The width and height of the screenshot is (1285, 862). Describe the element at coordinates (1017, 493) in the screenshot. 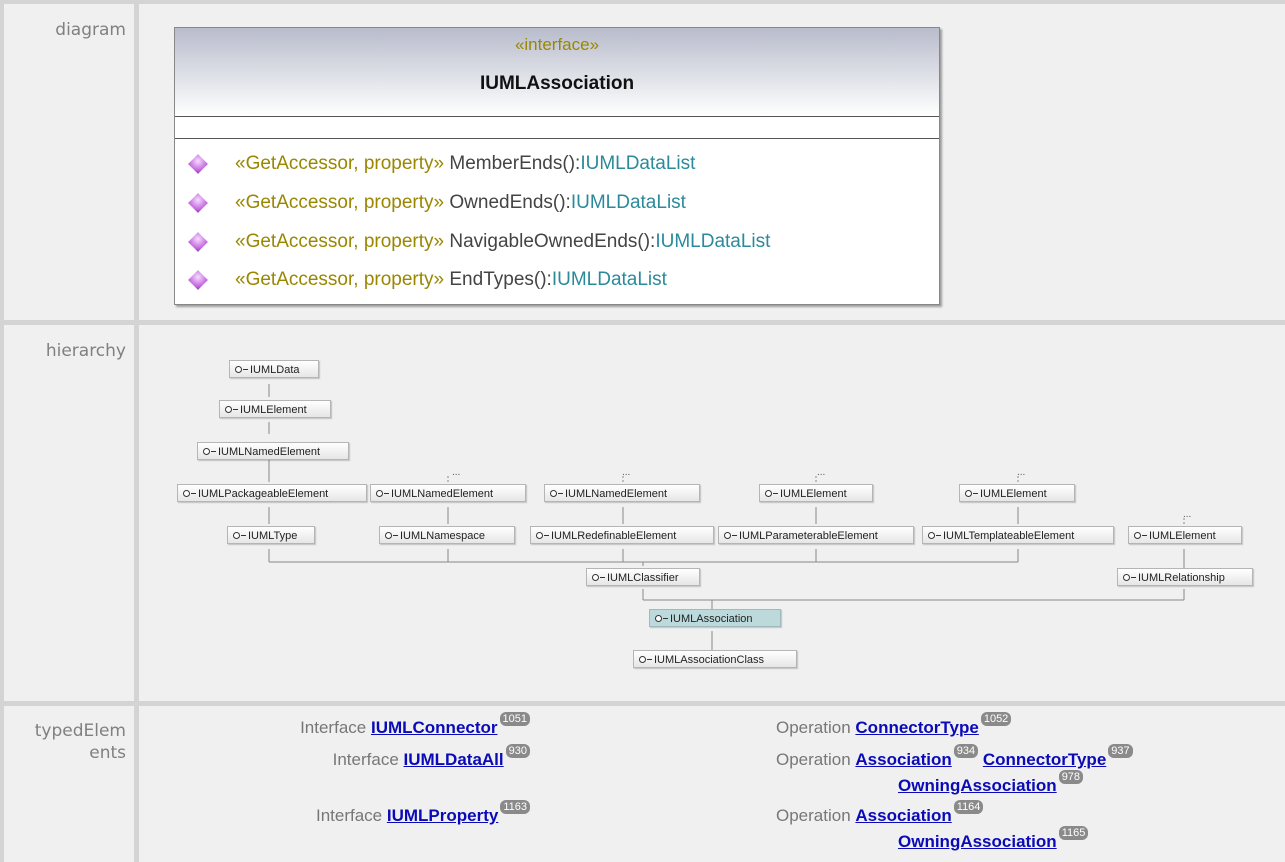

I see `hierarchy-node-iumlelement-3: IUMLElement` at that location.